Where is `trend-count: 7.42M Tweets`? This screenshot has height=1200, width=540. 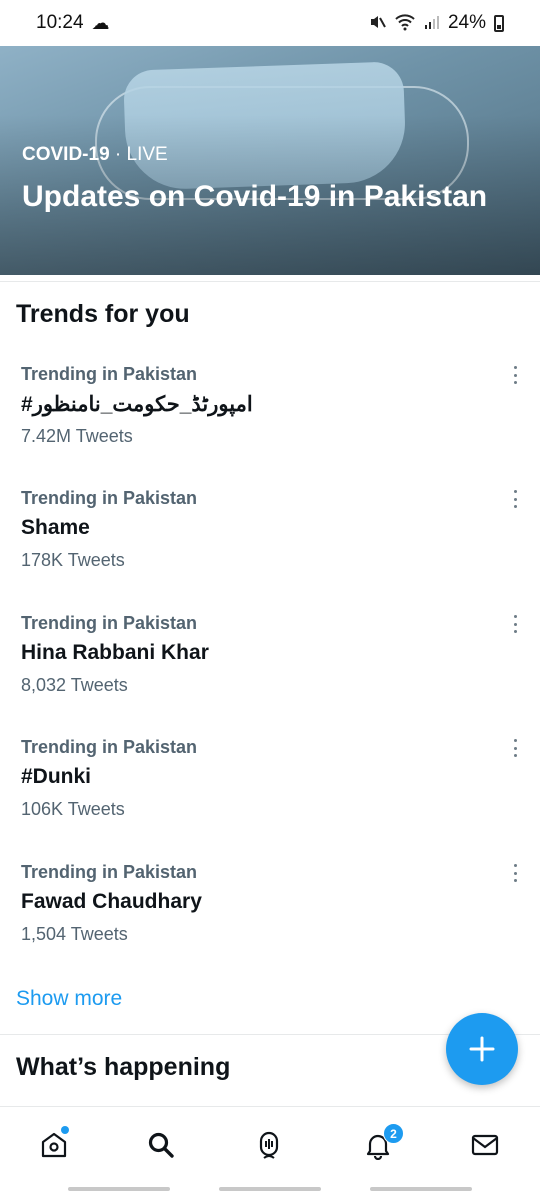 trend-count: 7.42M Tweets is located at coordinates (77, 436).